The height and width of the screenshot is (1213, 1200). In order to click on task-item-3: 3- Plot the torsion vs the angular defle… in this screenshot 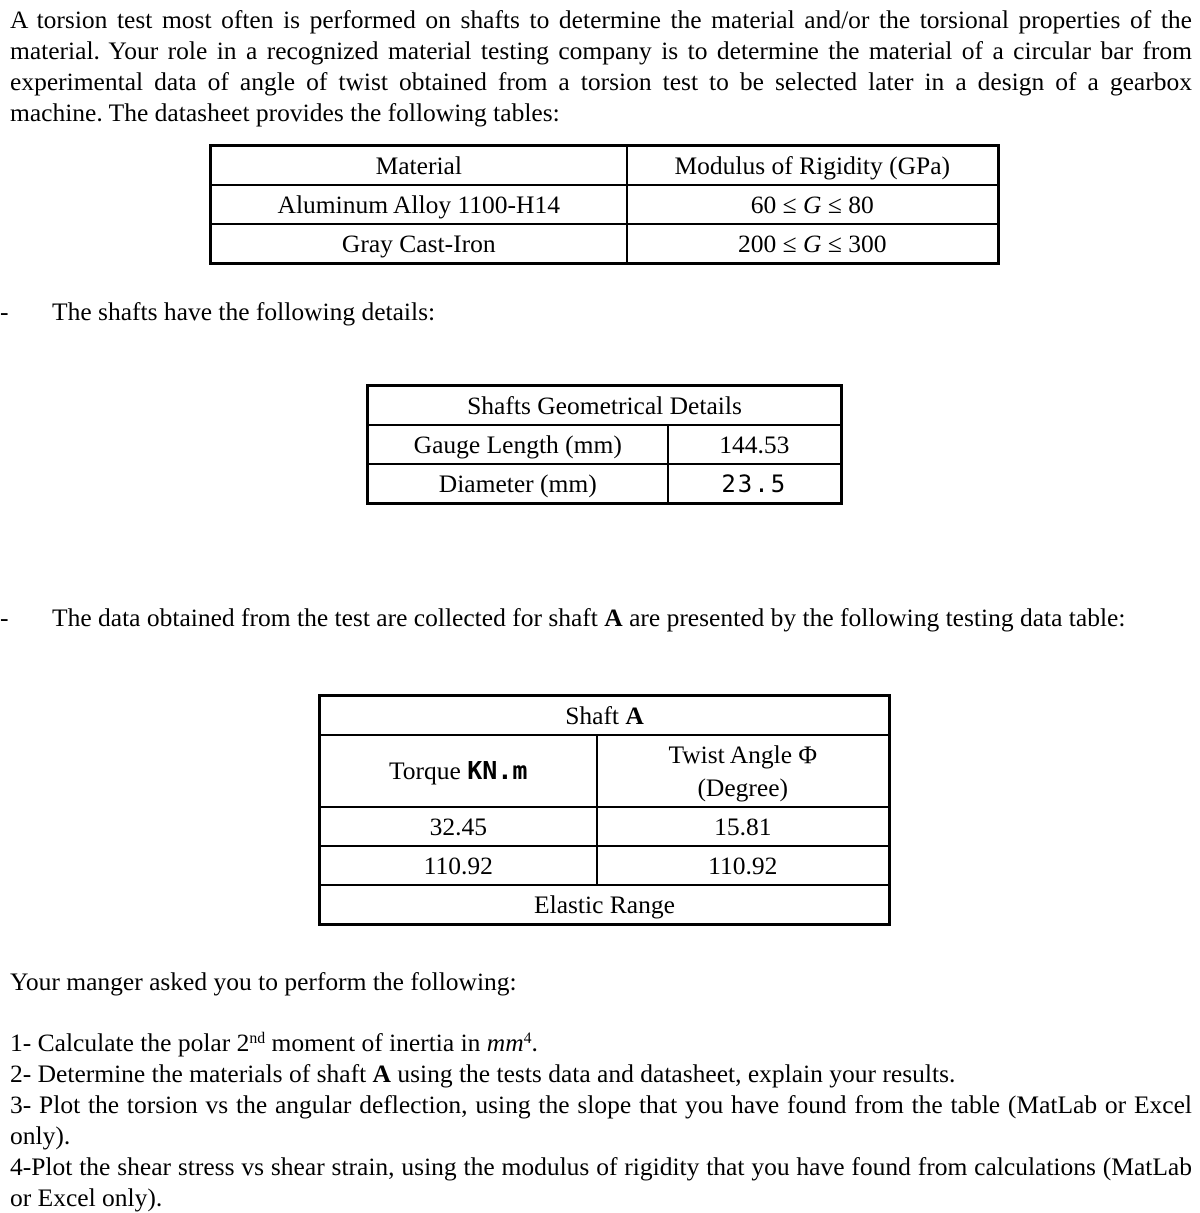, I will do `click(601, 1120)`.